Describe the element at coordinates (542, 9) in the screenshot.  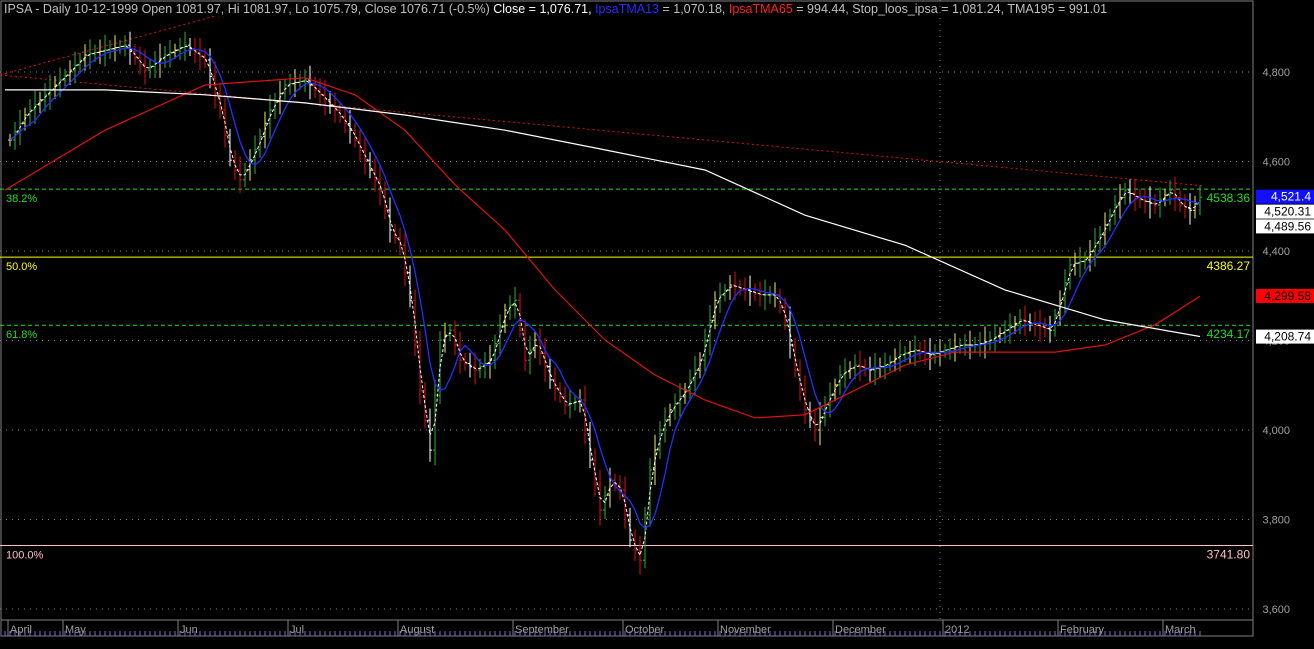
I see `header-close: Close = 1,076.71,` at that location.